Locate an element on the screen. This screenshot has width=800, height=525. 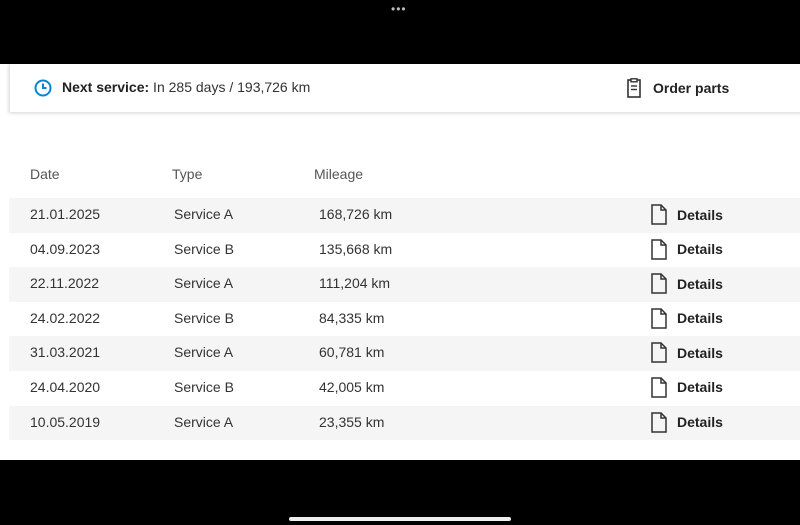
next-service-info: Next service: In 285 days / 193,726 km is located at coordinates (186, 87).